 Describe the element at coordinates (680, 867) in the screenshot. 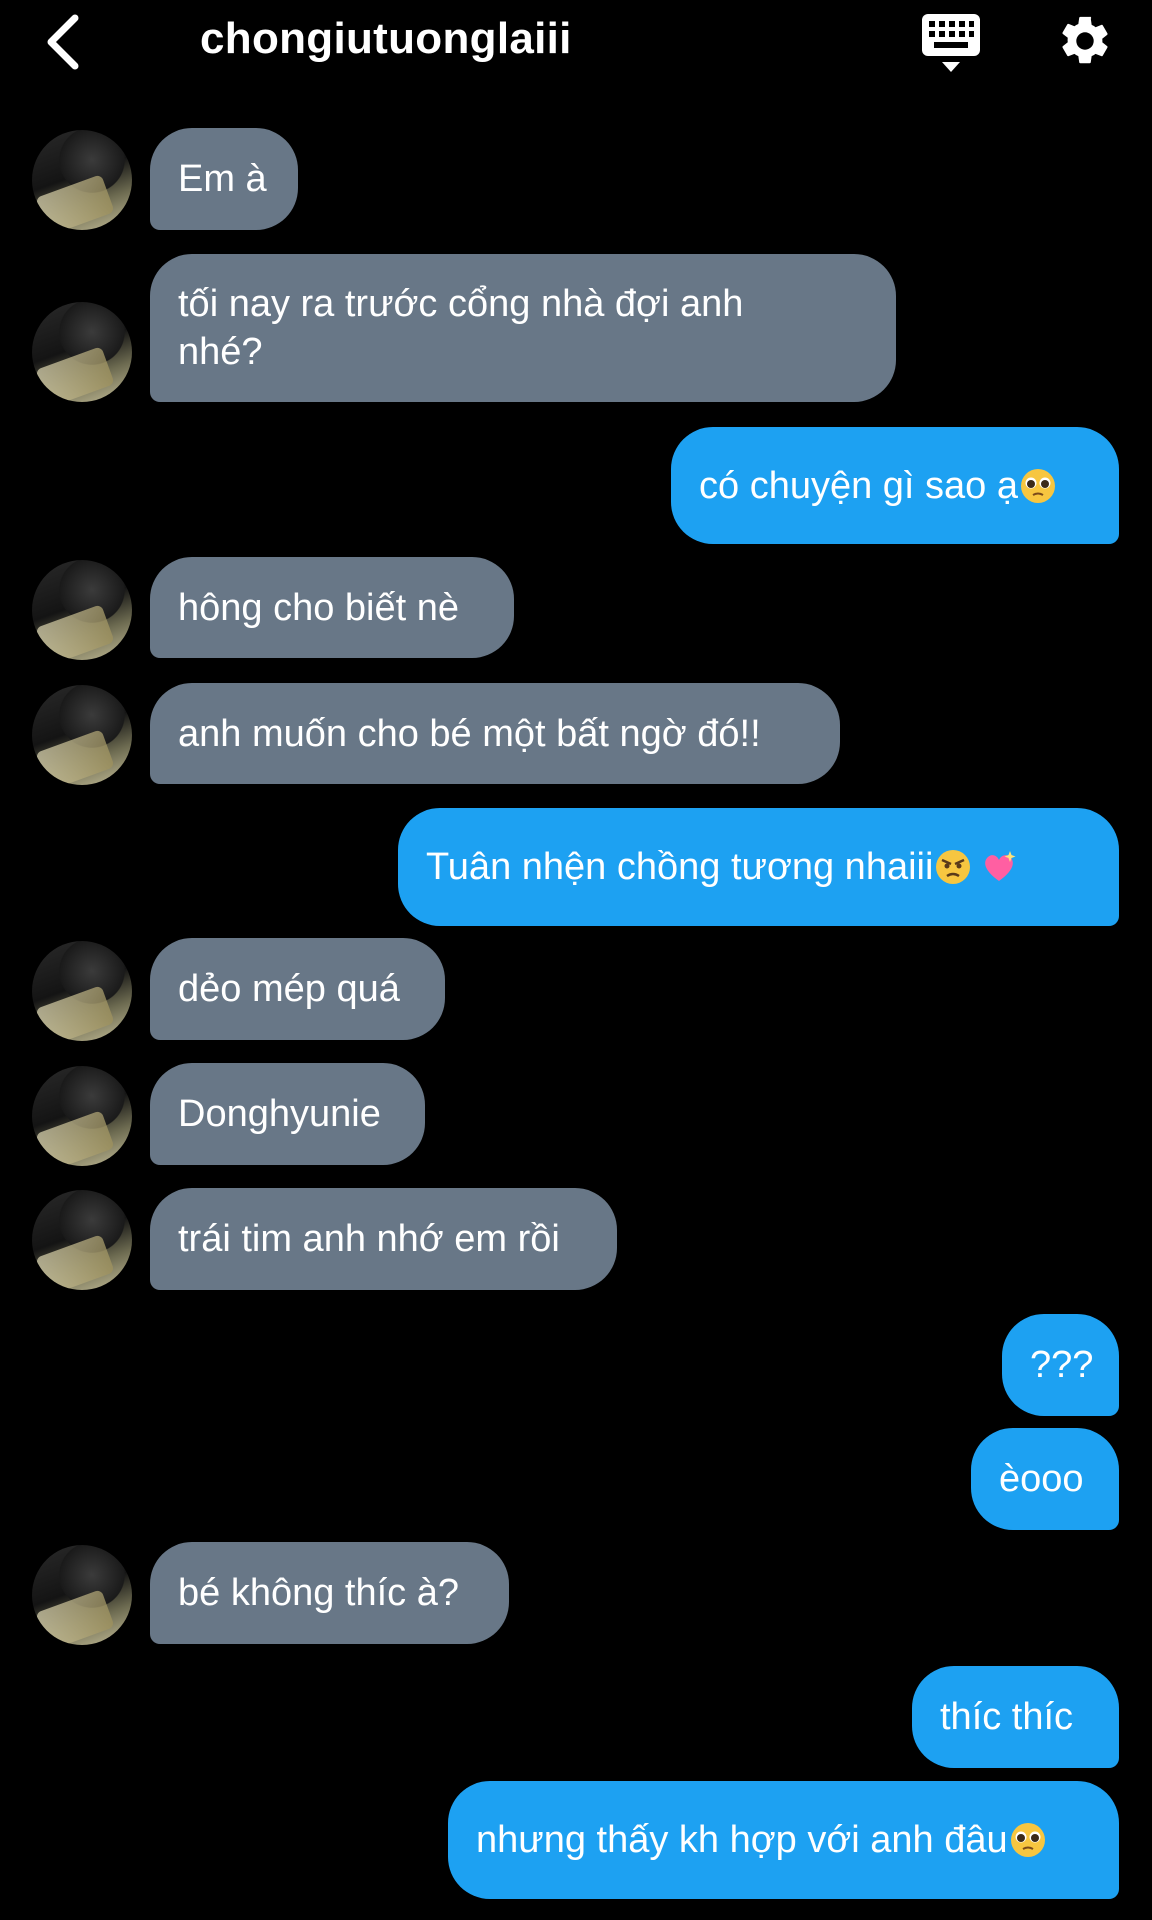

I see `message-text: Tuân nhện chồng tương nhaiii` at that location.